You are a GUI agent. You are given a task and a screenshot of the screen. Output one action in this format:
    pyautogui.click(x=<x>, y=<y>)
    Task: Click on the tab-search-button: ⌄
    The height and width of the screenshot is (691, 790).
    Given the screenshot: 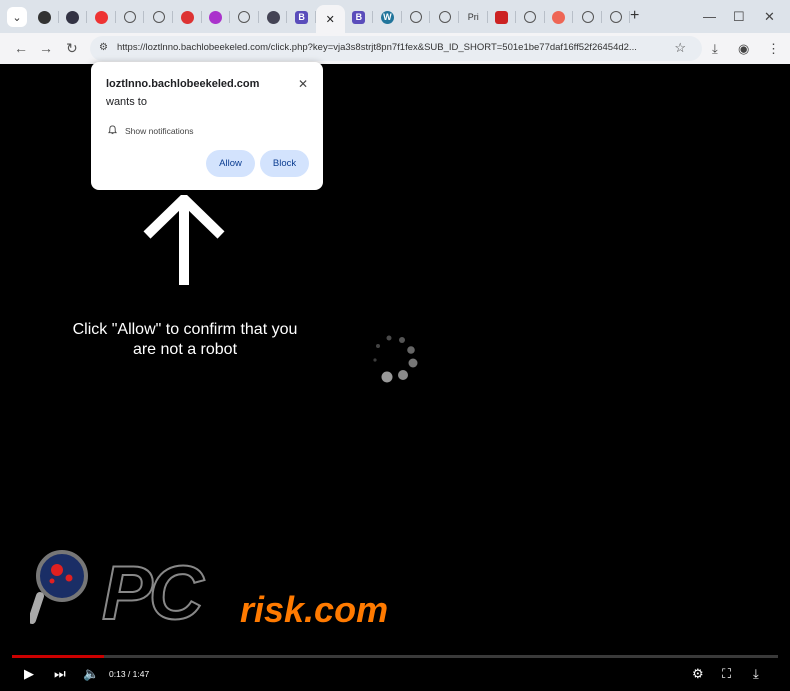 What is the action you would take?
    pyautogui.click(x=17, y=17)
    